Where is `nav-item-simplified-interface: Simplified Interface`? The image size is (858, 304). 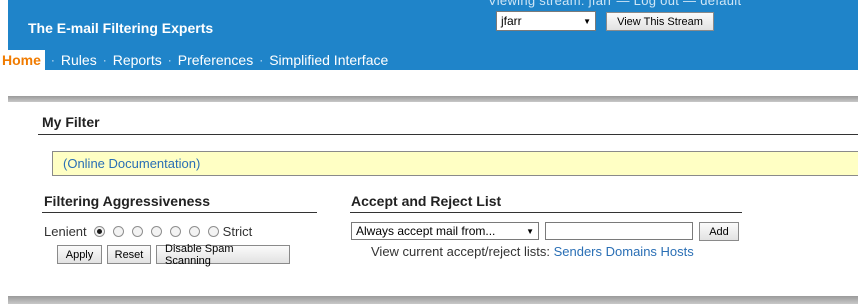
nav-item-simplified-interface: Simplified Interface is located at coordinates (328, 60).